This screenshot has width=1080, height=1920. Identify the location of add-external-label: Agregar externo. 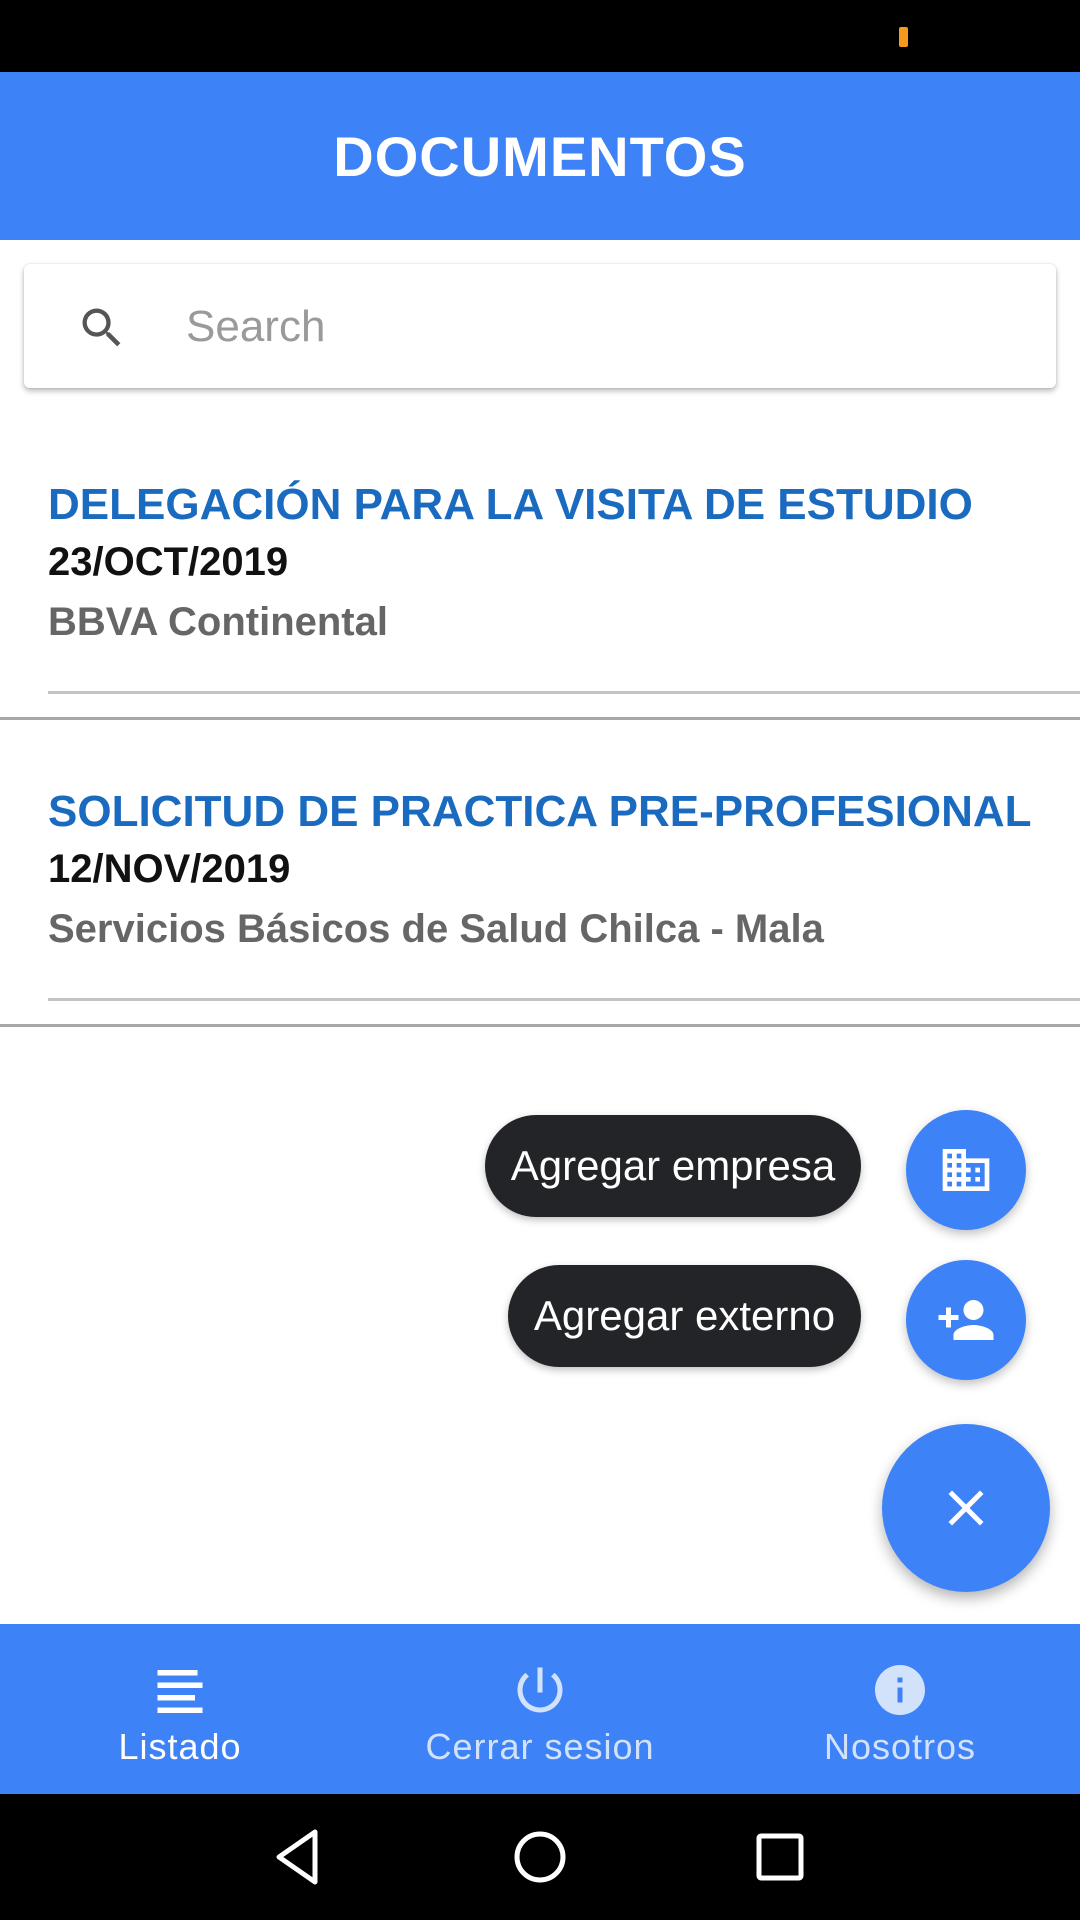
(684, 1316).